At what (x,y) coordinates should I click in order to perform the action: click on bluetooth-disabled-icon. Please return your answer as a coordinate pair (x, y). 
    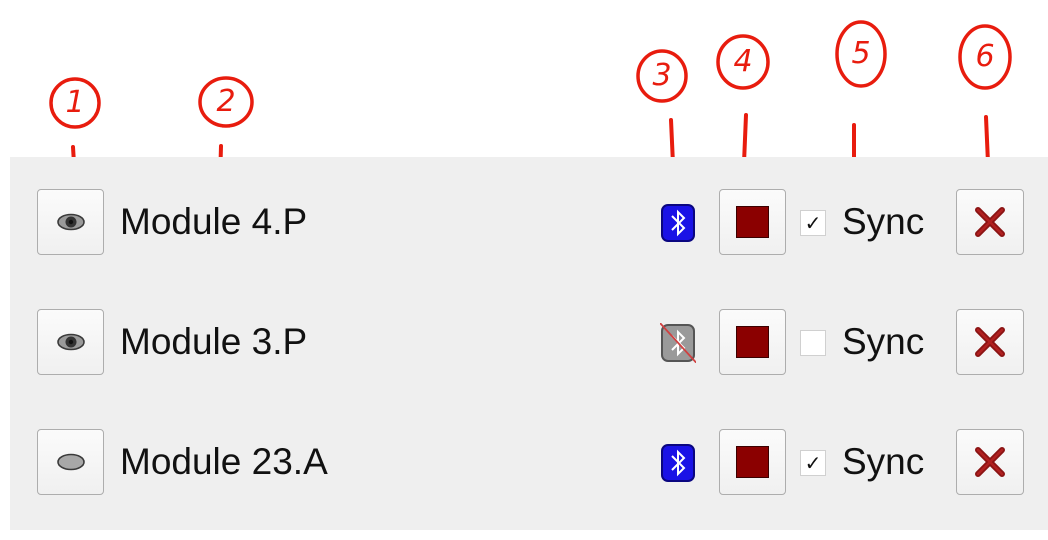
    Looking at the image, I should click on (678, 343).